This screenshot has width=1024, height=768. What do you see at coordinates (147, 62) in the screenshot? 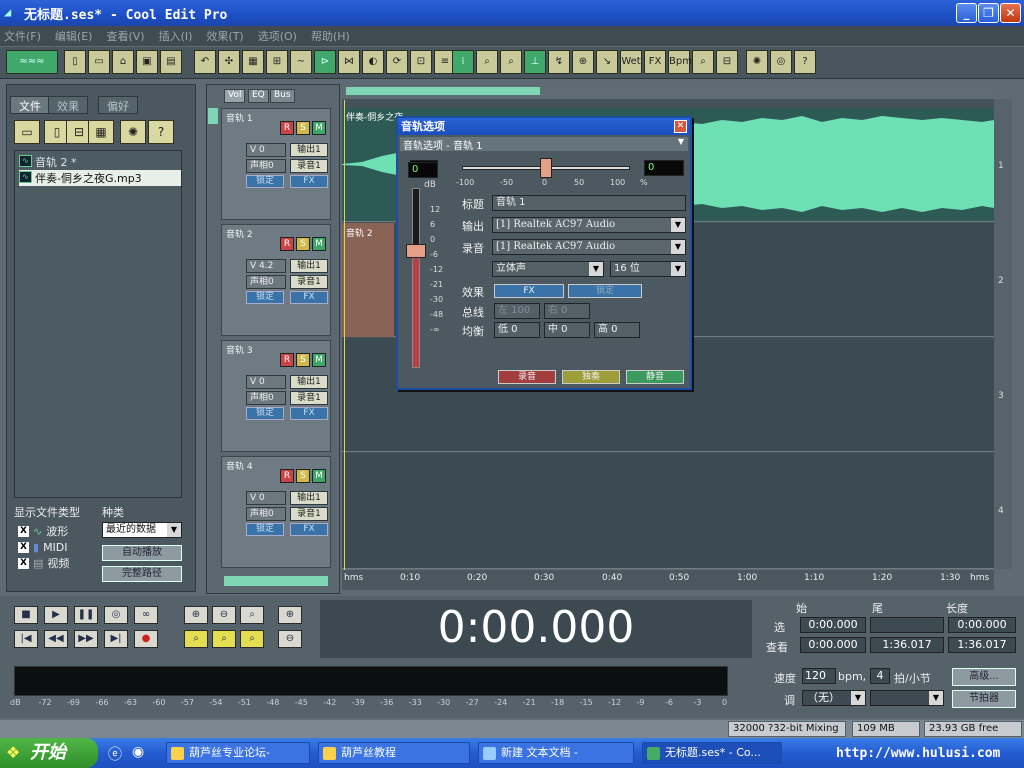
I see `save-icon: ▣` at bounding box center [147, 62].